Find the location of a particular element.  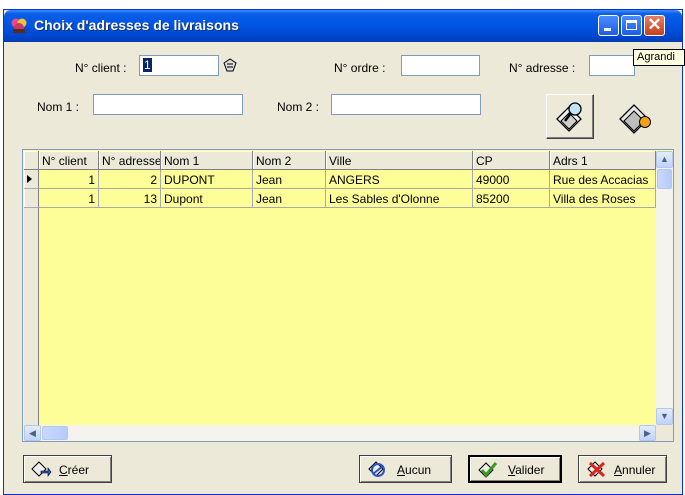

filter-button is located at coordinates (635, 116).